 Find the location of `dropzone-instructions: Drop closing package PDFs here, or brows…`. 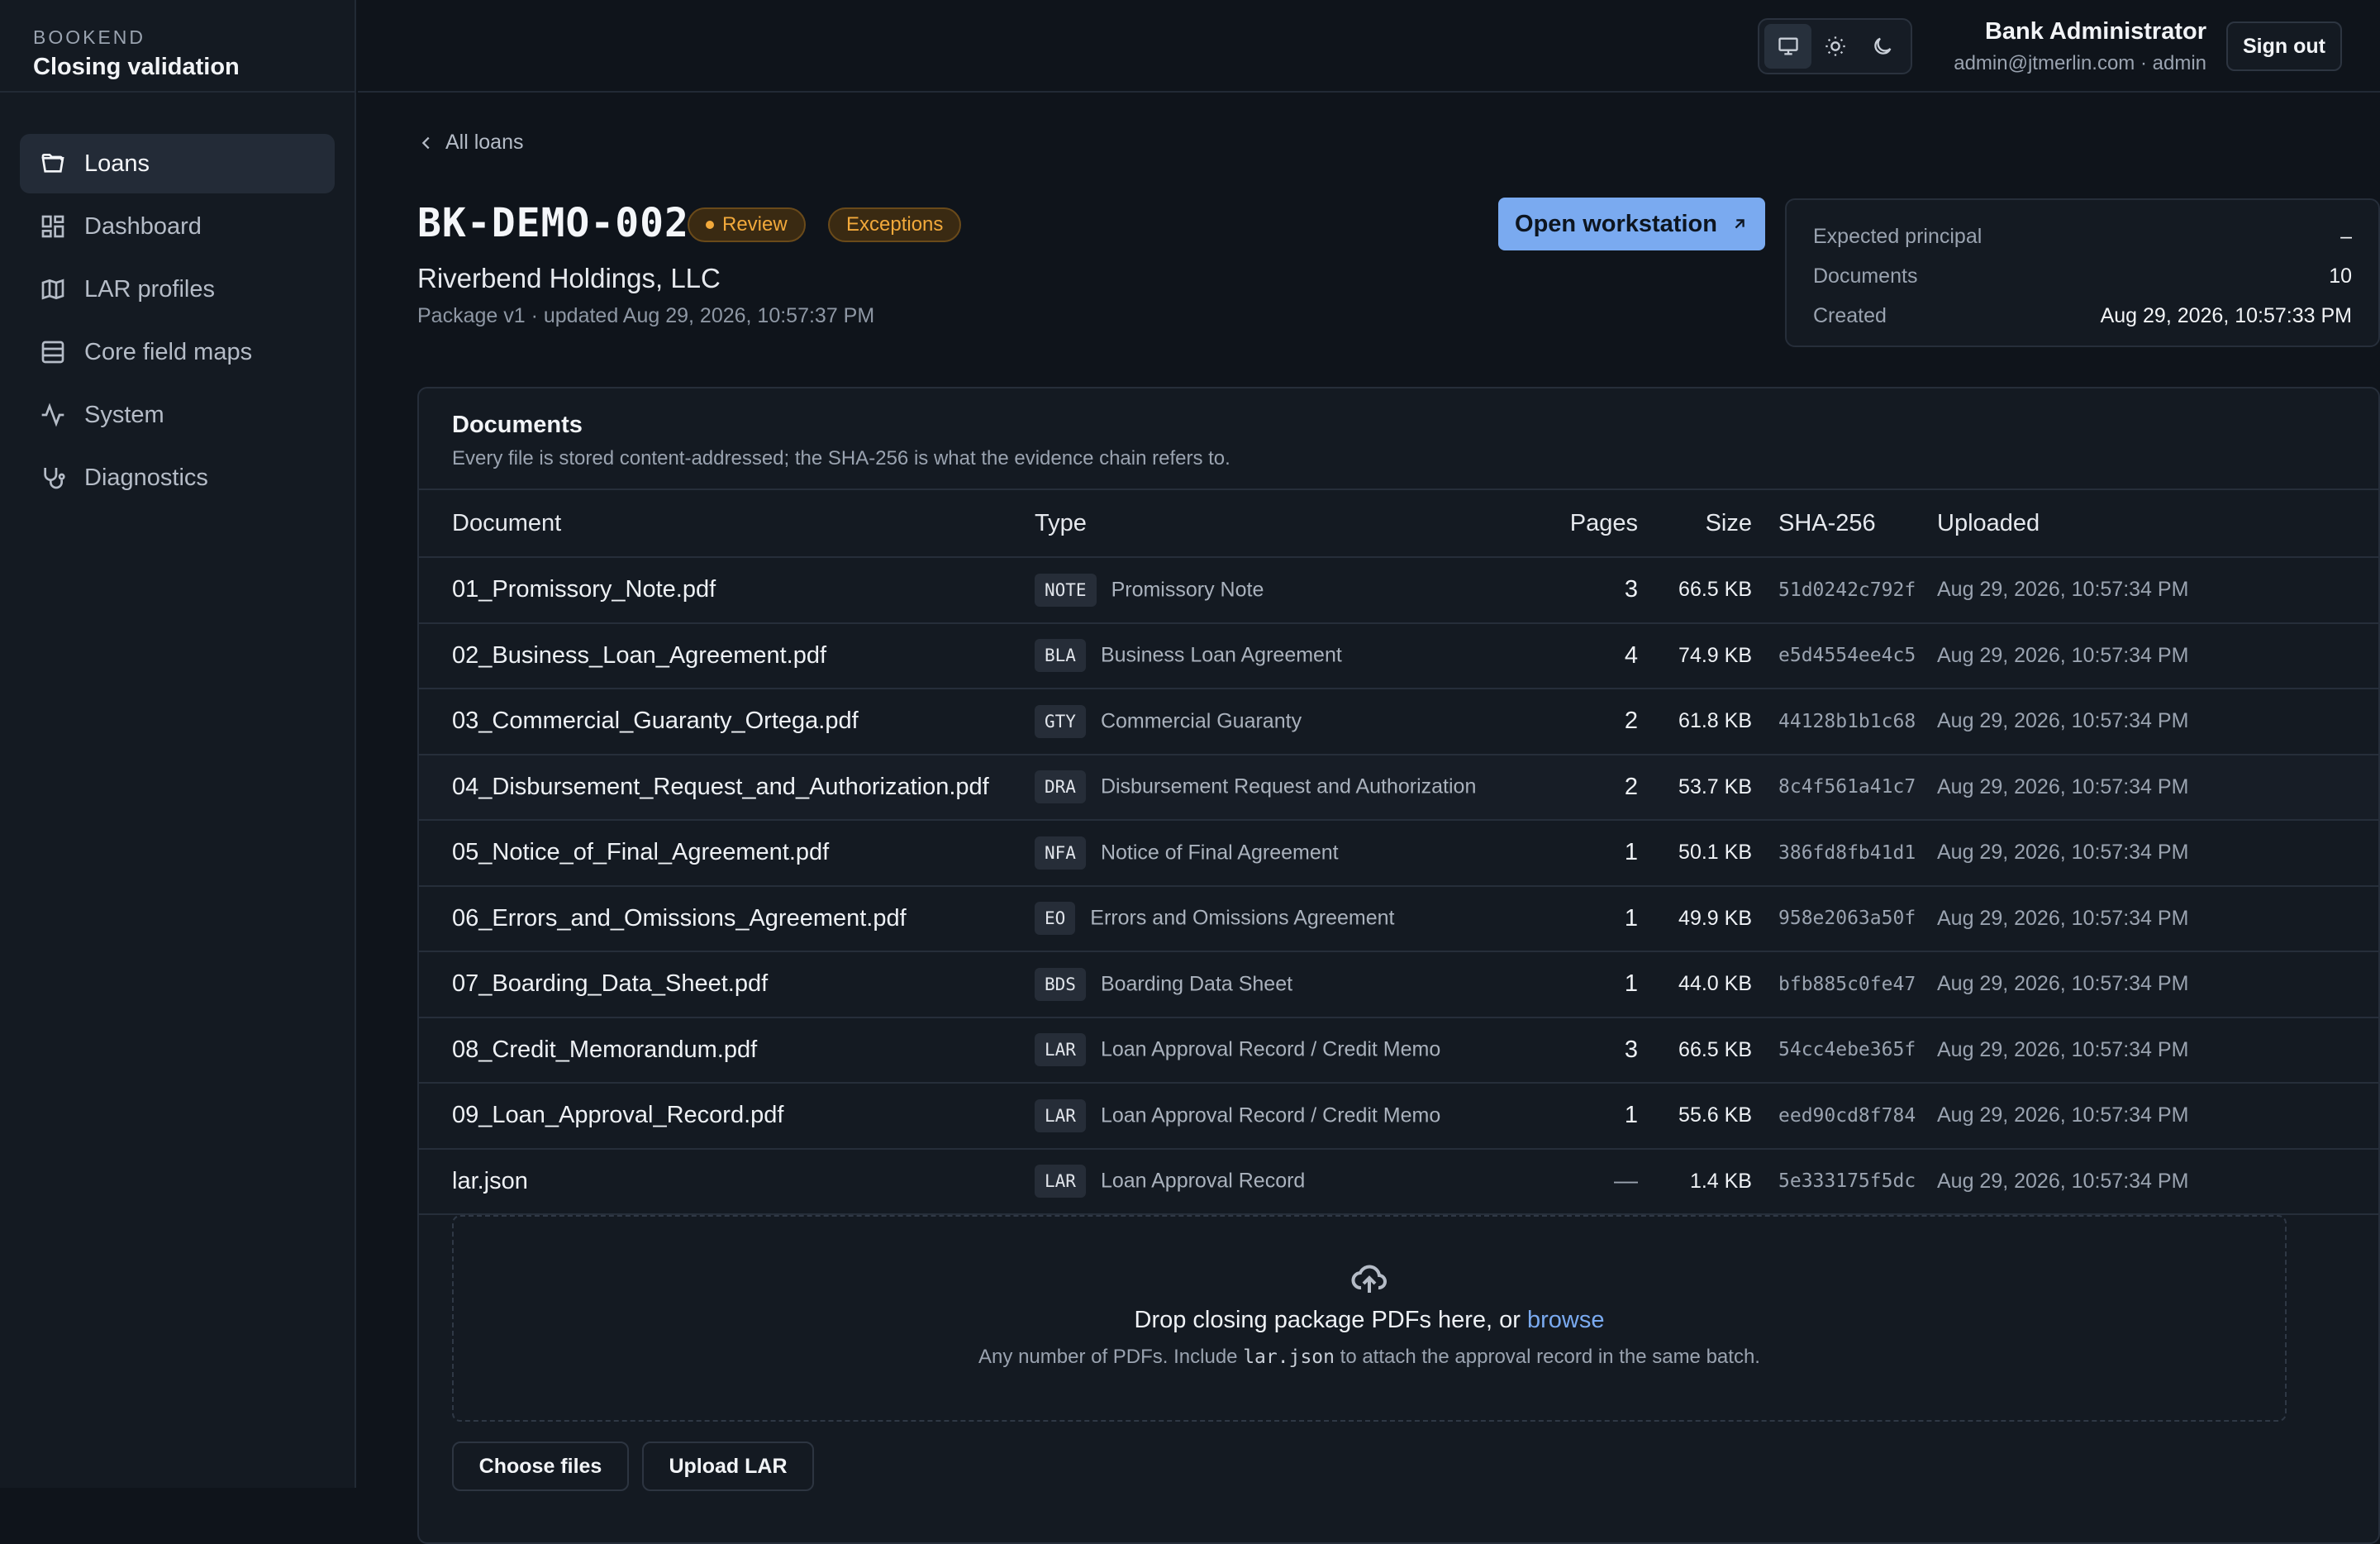

dropzone-instructions: Drop closing package PDFs here, or brows… is located at coordinates (1369, 1321).